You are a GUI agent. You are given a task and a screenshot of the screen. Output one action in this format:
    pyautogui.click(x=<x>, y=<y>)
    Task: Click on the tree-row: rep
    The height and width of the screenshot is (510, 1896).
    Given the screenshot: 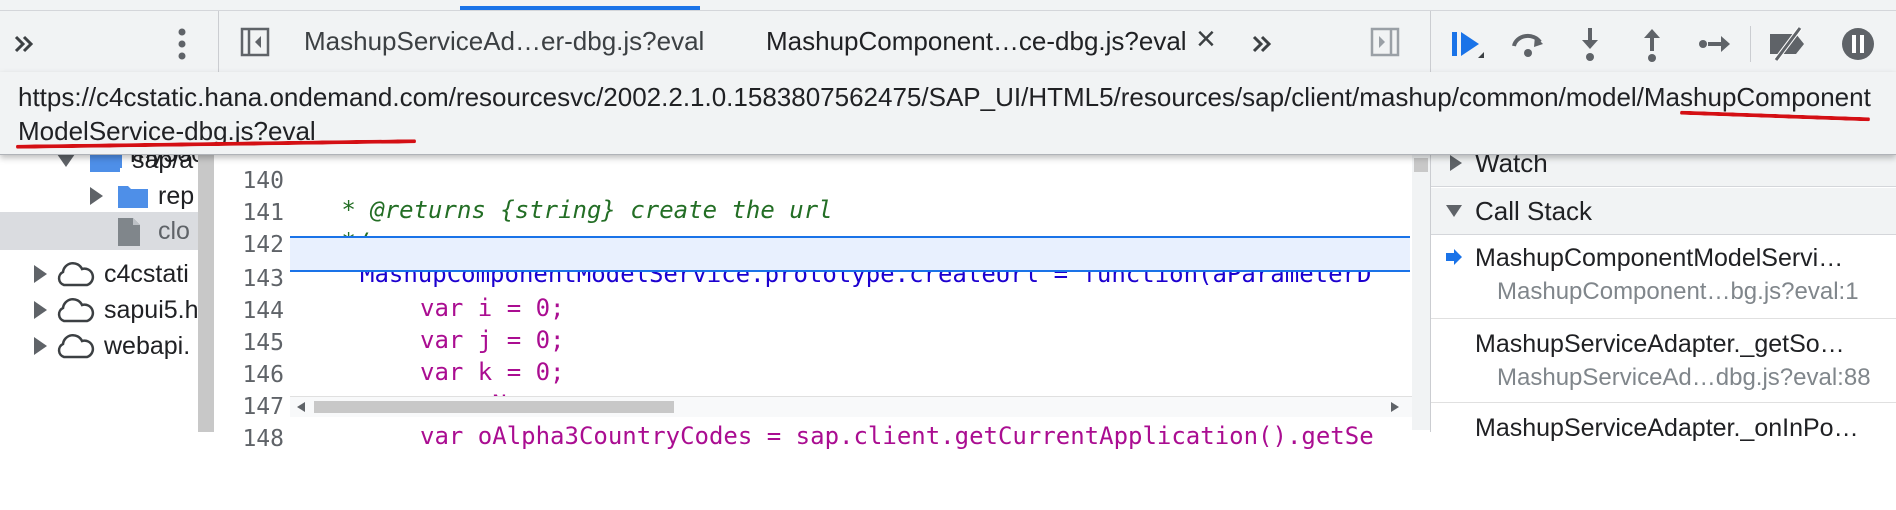 What is the action you would take?
    pyautogui.click(x=99, y=196)
    